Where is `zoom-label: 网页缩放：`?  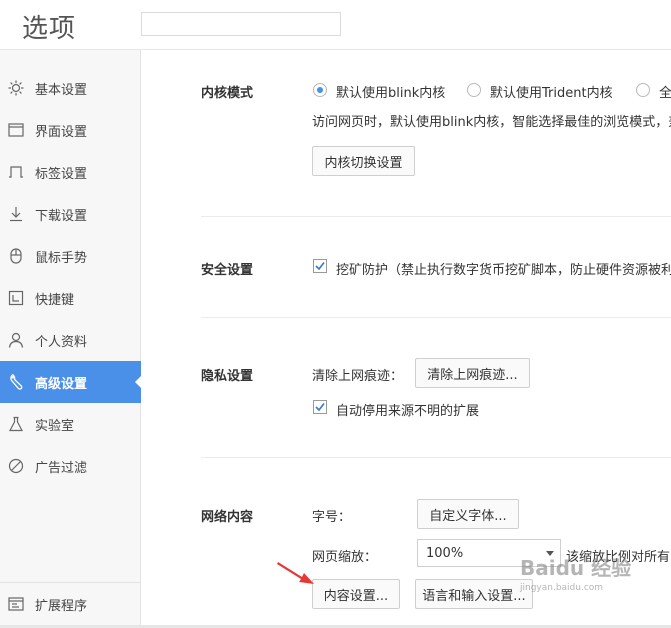 zoom-label: 网页缩放： is located at coordinates (345, 557).